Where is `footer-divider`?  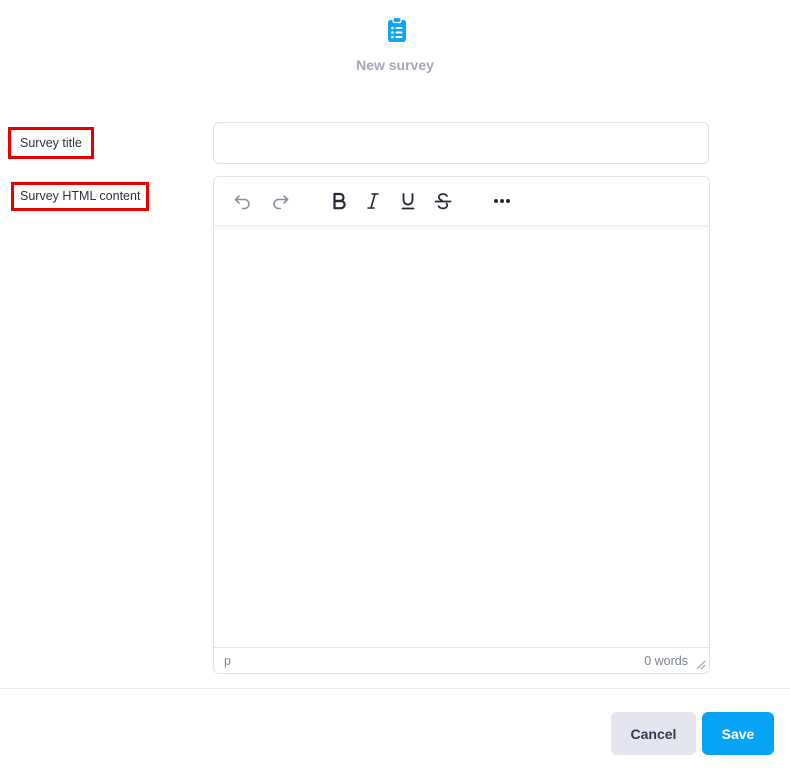
footer-divider is located at coordinates (395, 688).